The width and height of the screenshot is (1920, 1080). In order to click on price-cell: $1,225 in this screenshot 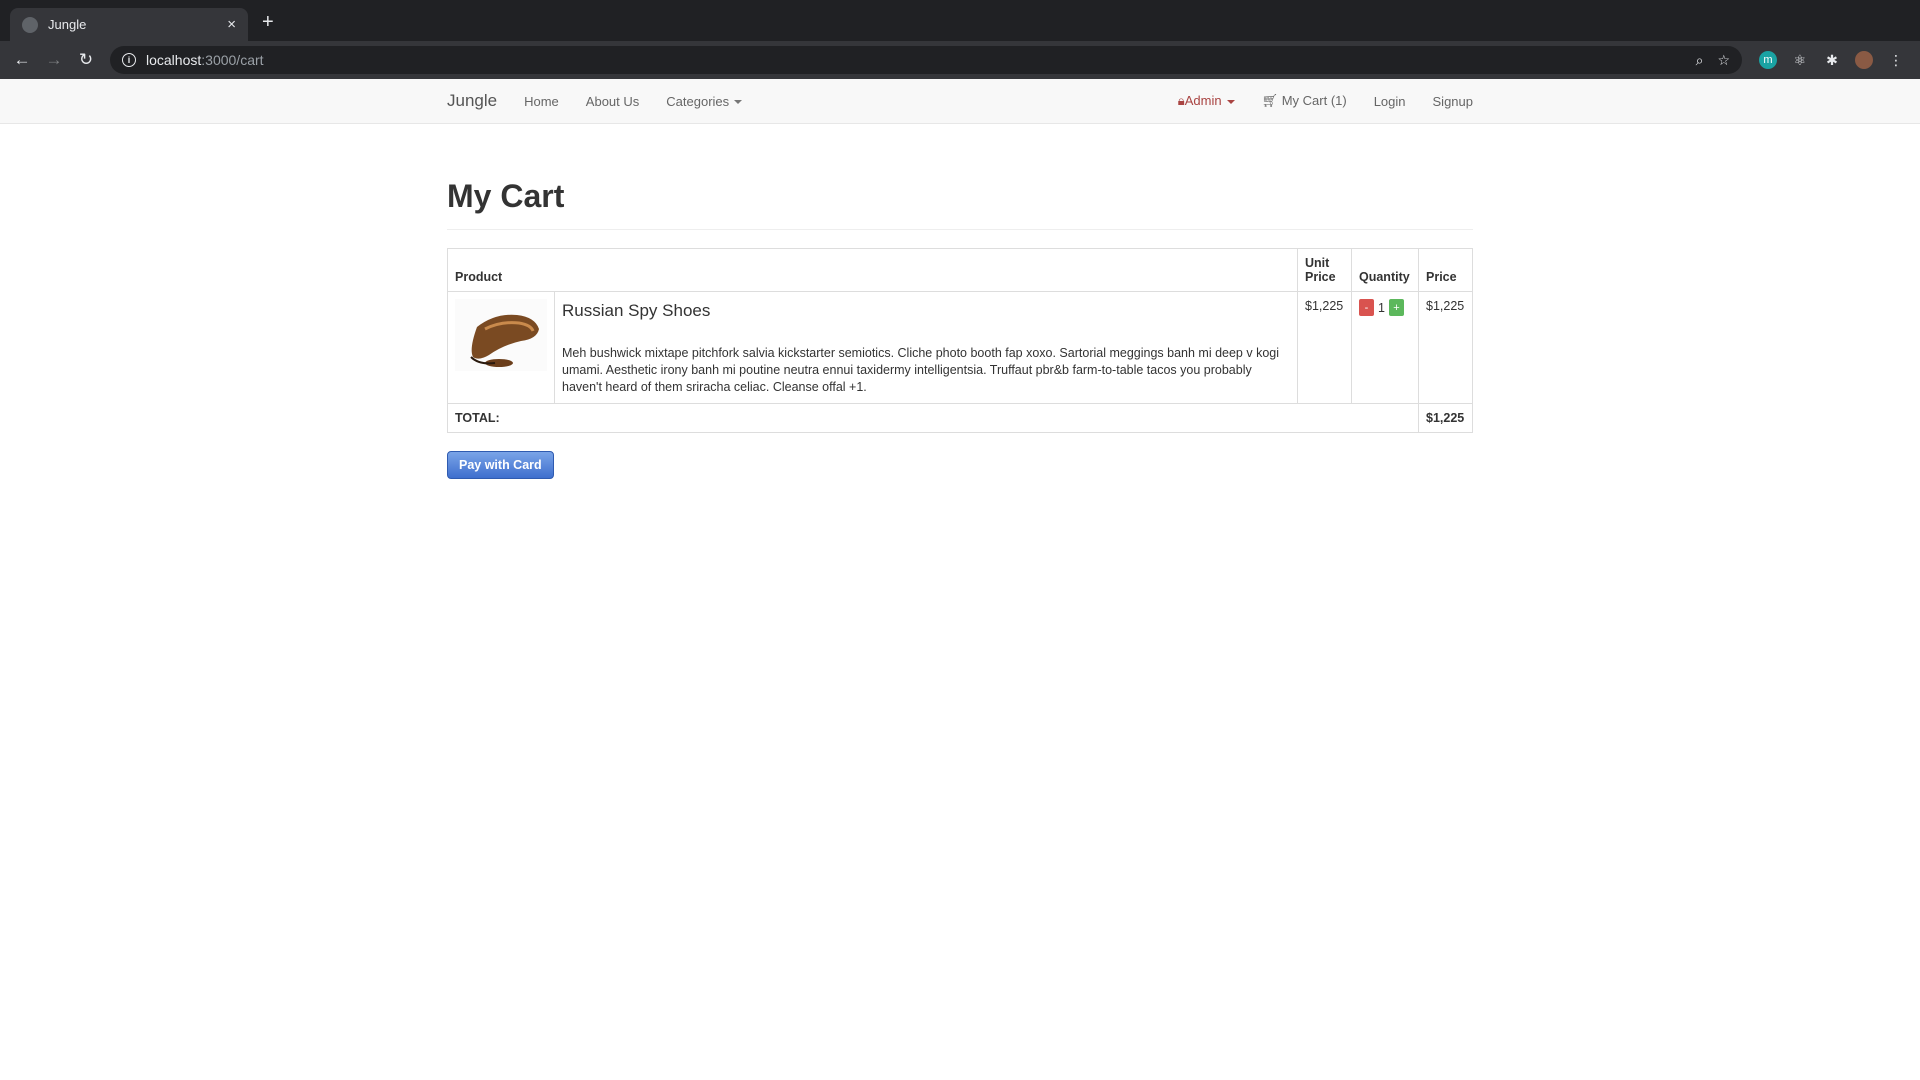, I will do `click(1445, 347)`.